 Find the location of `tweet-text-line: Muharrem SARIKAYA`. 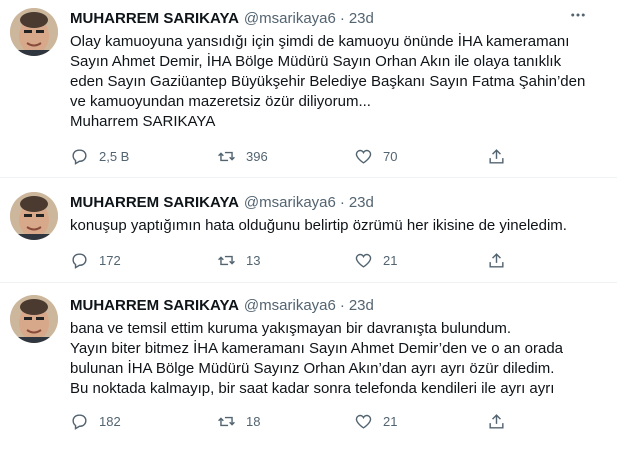

tweet-text-line: Muharrem SARIKAYA is located at coordinates (143, 121).